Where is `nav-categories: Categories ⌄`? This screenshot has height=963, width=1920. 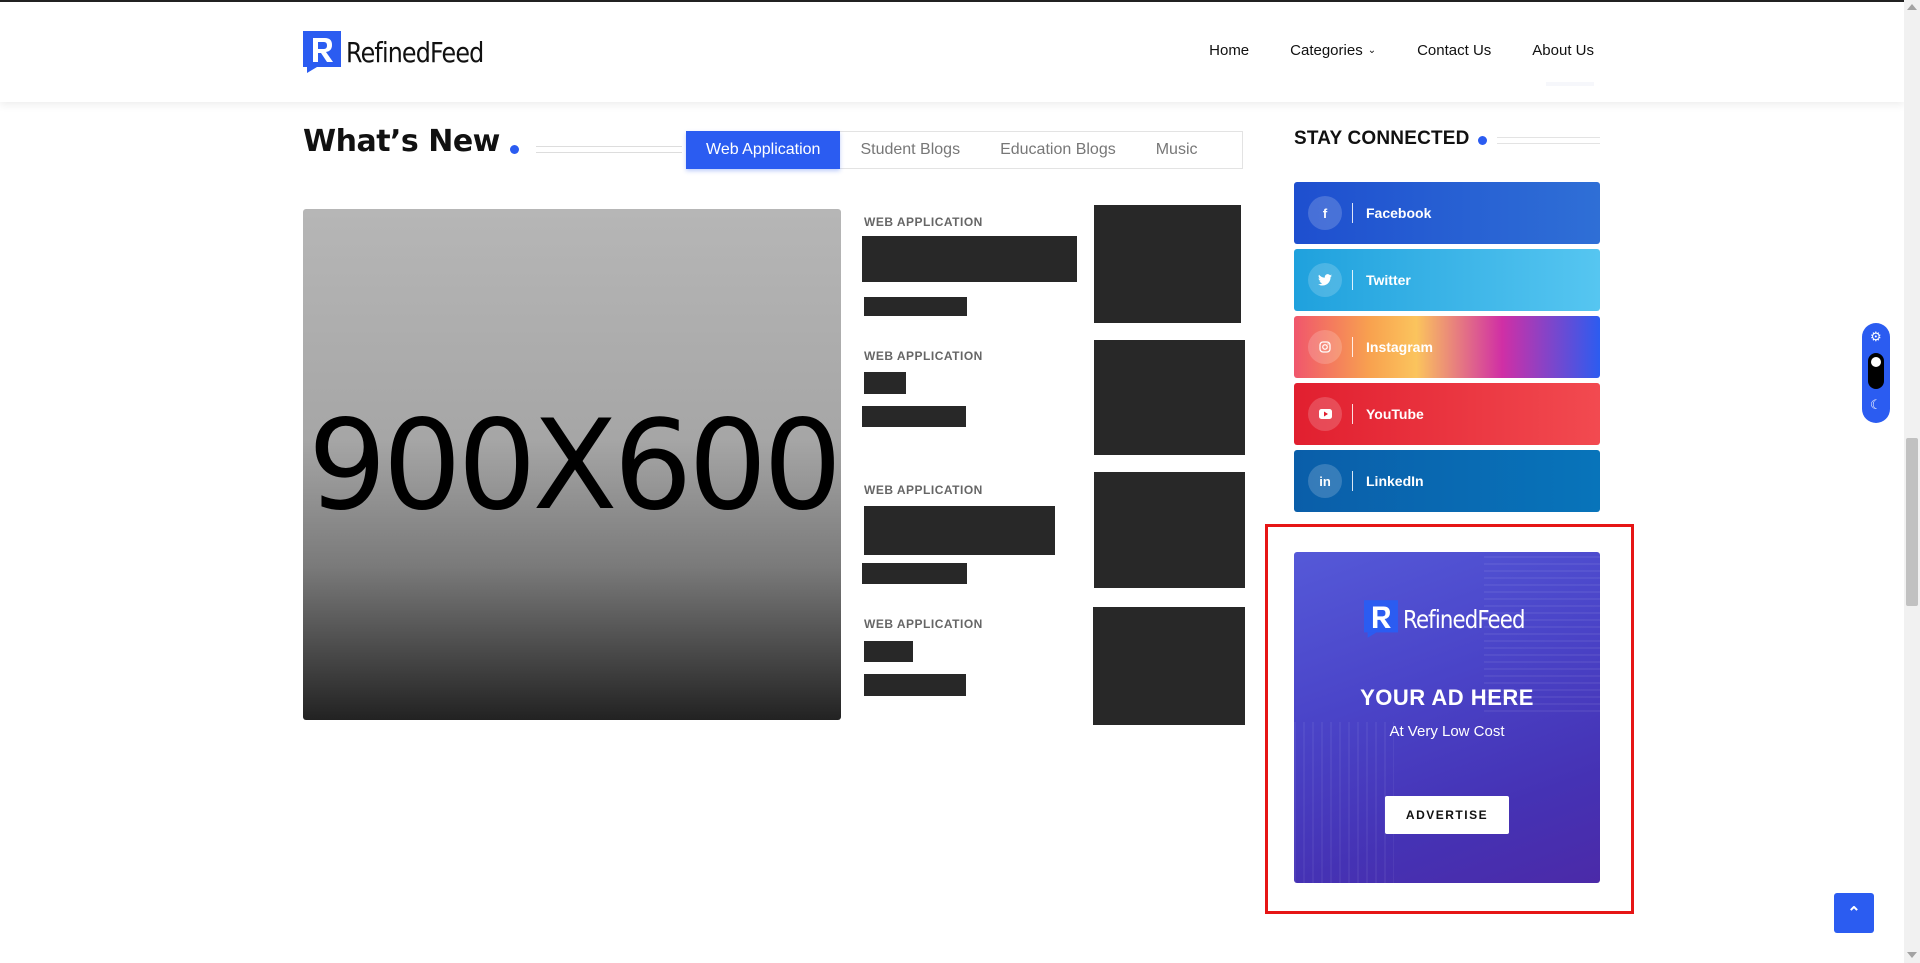
nav-categories: Categories ⌄ is located at coordinates (1333, 50).